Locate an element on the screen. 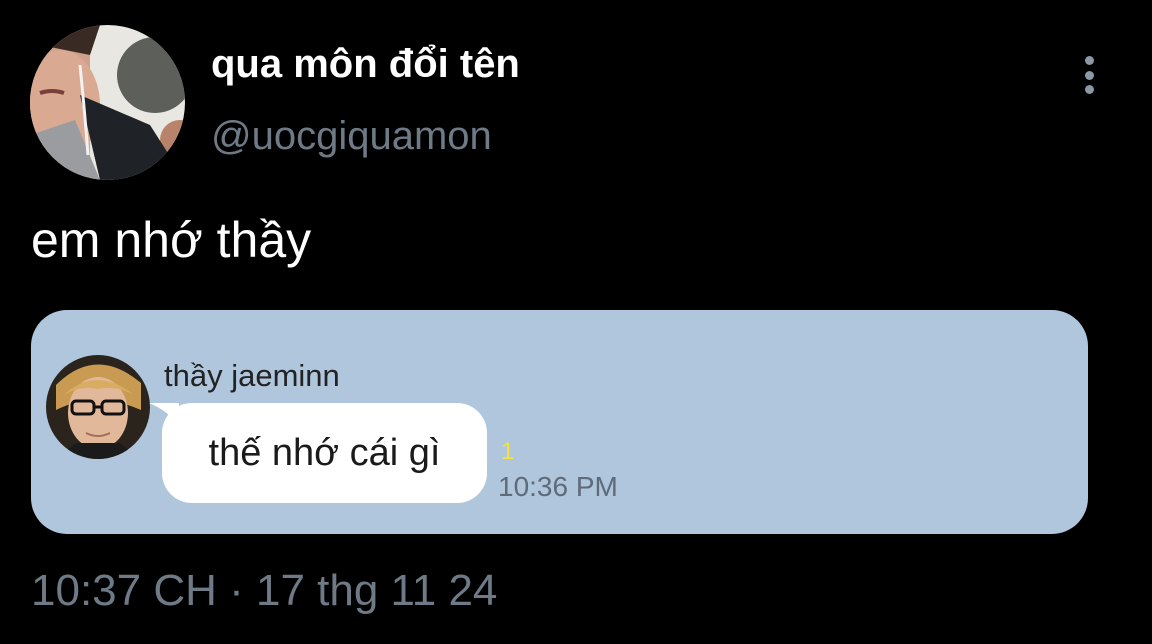 The height and width of the screenshot is (644, 1152). author-avatar-photo is located at coordinates (107, 102).